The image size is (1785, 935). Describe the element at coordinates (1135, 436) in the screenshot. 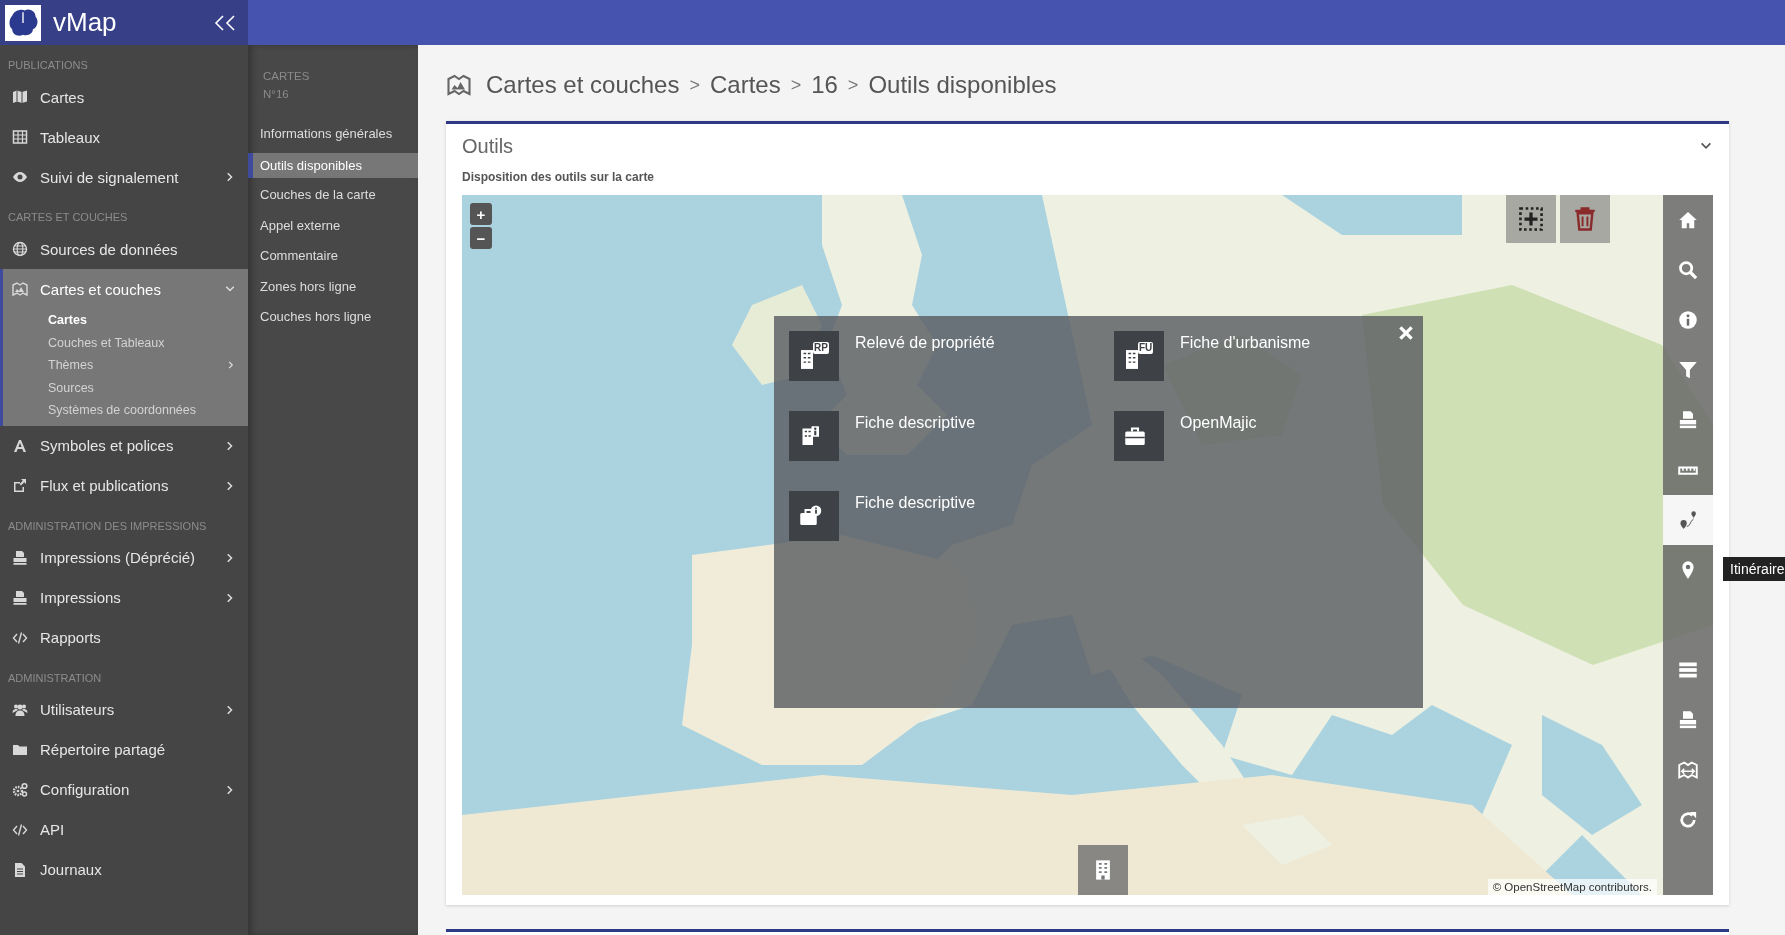

I see `briefcase-icon` at that location.